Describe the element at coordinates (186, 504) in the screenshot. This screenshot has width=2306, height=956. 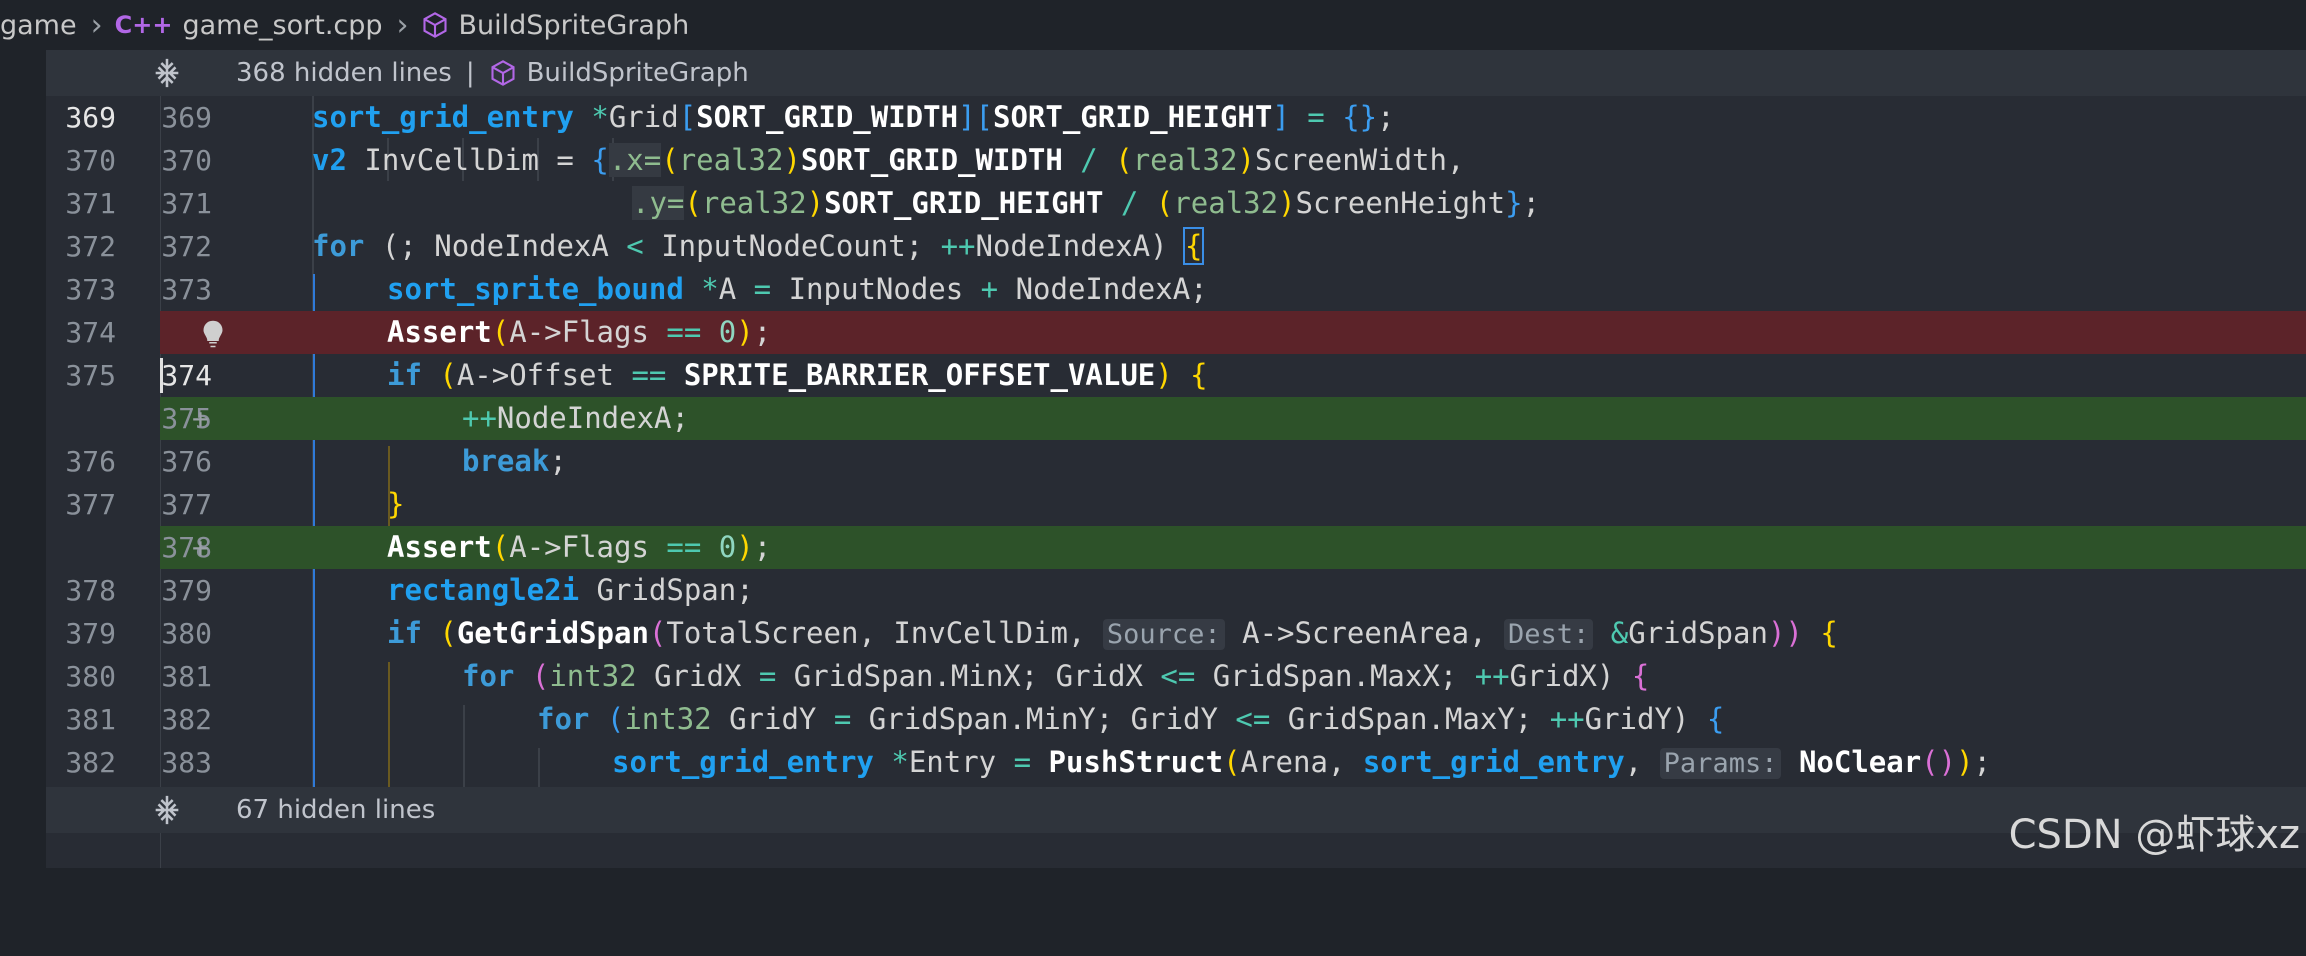
I see `new-line-number: 377` at that location.